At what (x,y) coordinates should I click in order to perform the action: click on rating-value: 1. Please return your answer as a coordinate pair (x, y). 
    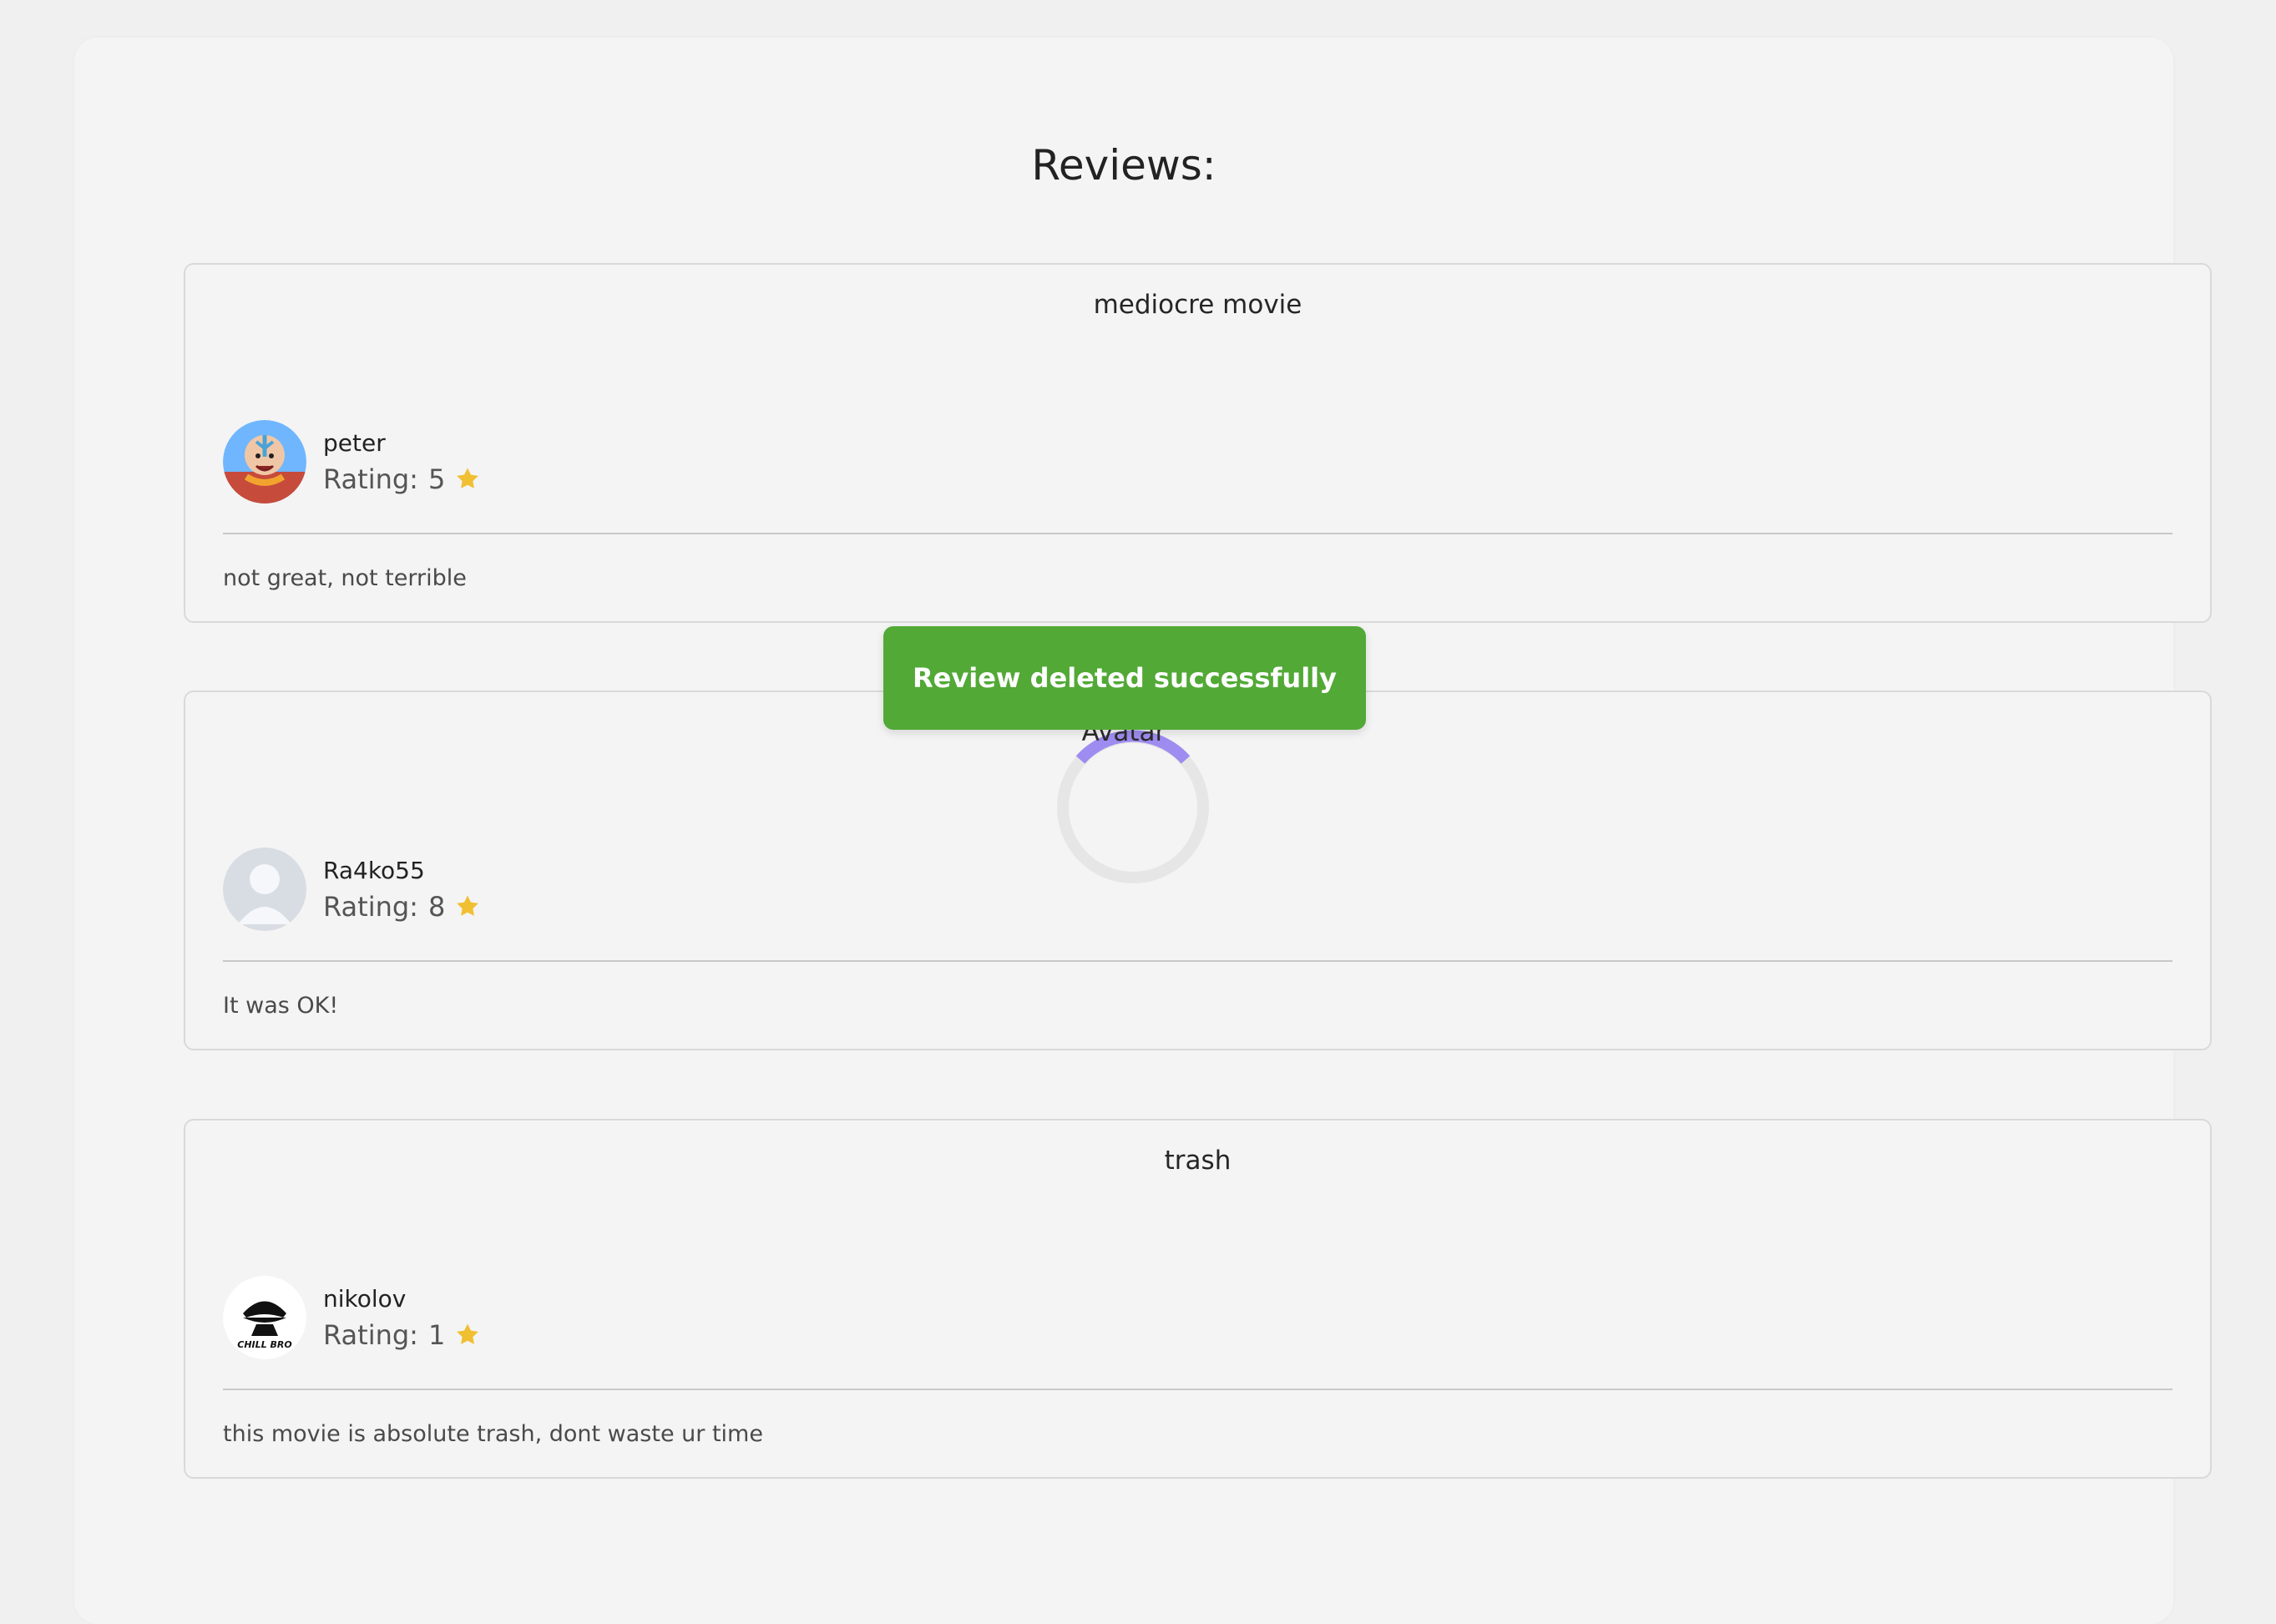
    Looking at the image, I should click on (436, 1335).